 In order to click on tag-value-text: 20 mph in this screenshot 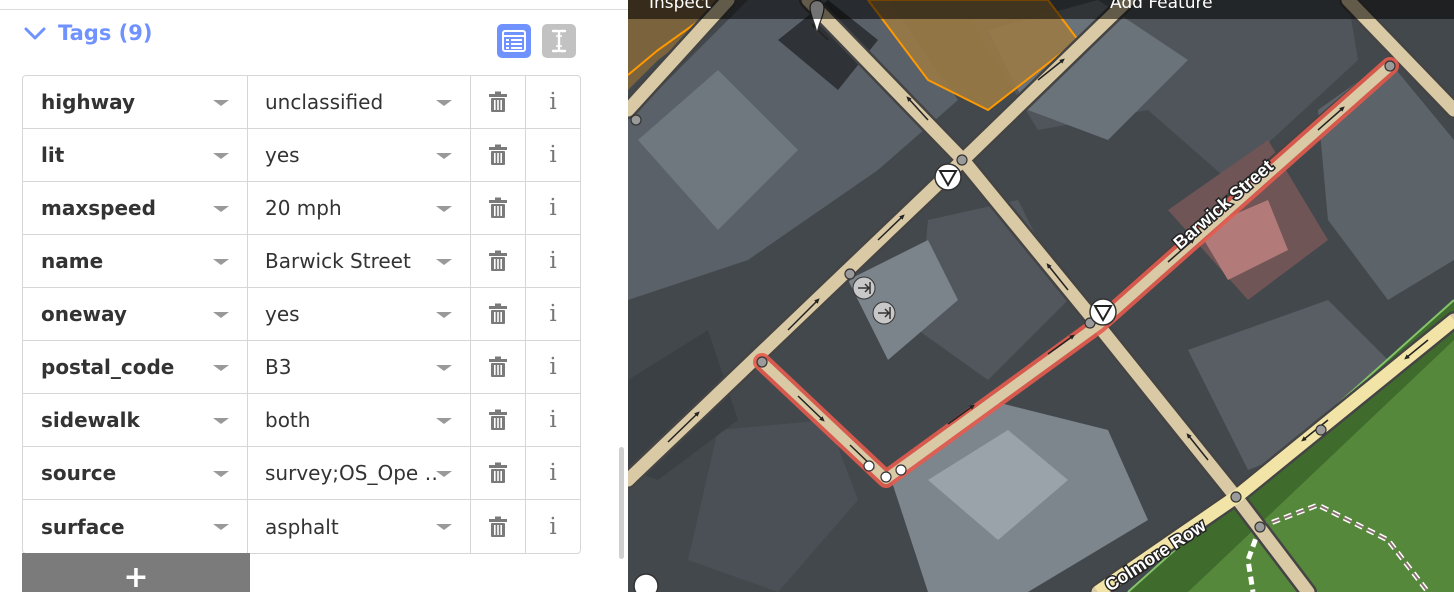, I will do `click(303, 208)`.